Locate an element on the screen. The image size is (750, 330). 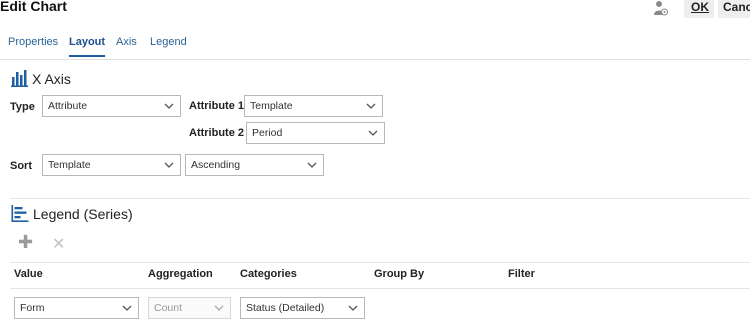
bar-chart-icon is located at coordinates (19, 78).